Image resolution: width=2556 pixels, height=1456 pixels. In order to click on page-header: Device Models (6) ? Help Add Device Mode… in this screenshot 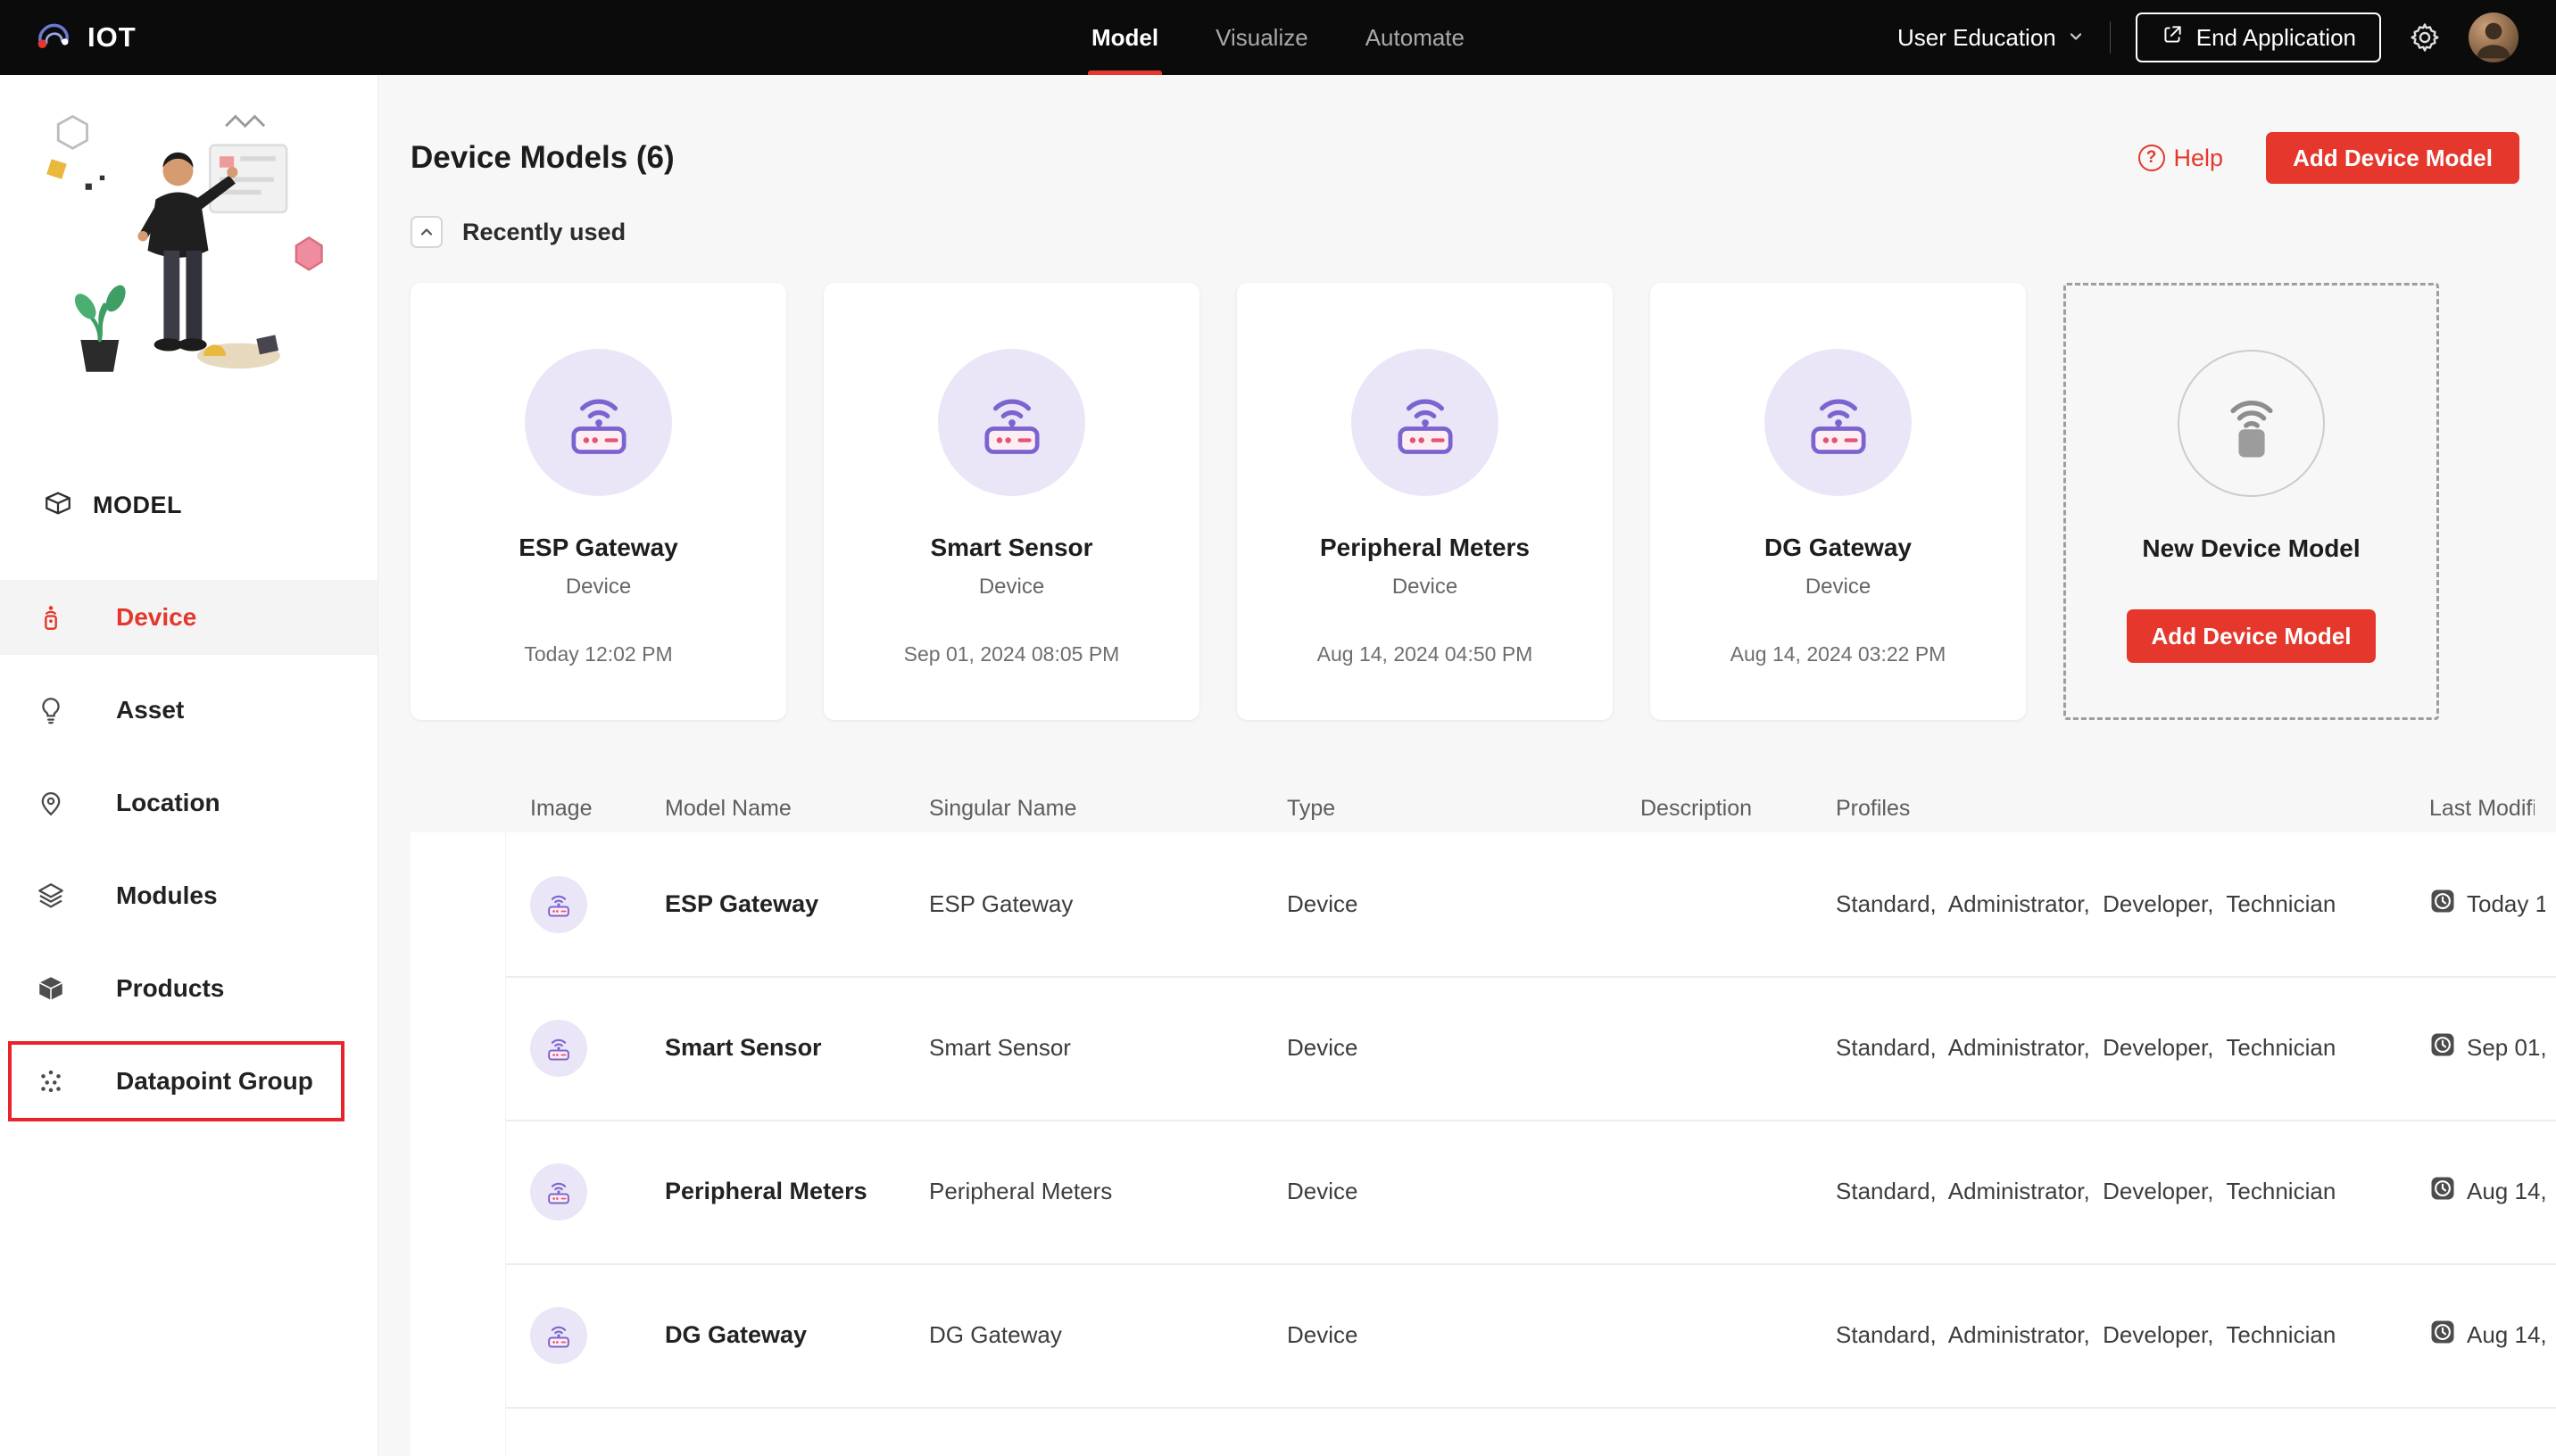, I will do `click(1465, 158)`.